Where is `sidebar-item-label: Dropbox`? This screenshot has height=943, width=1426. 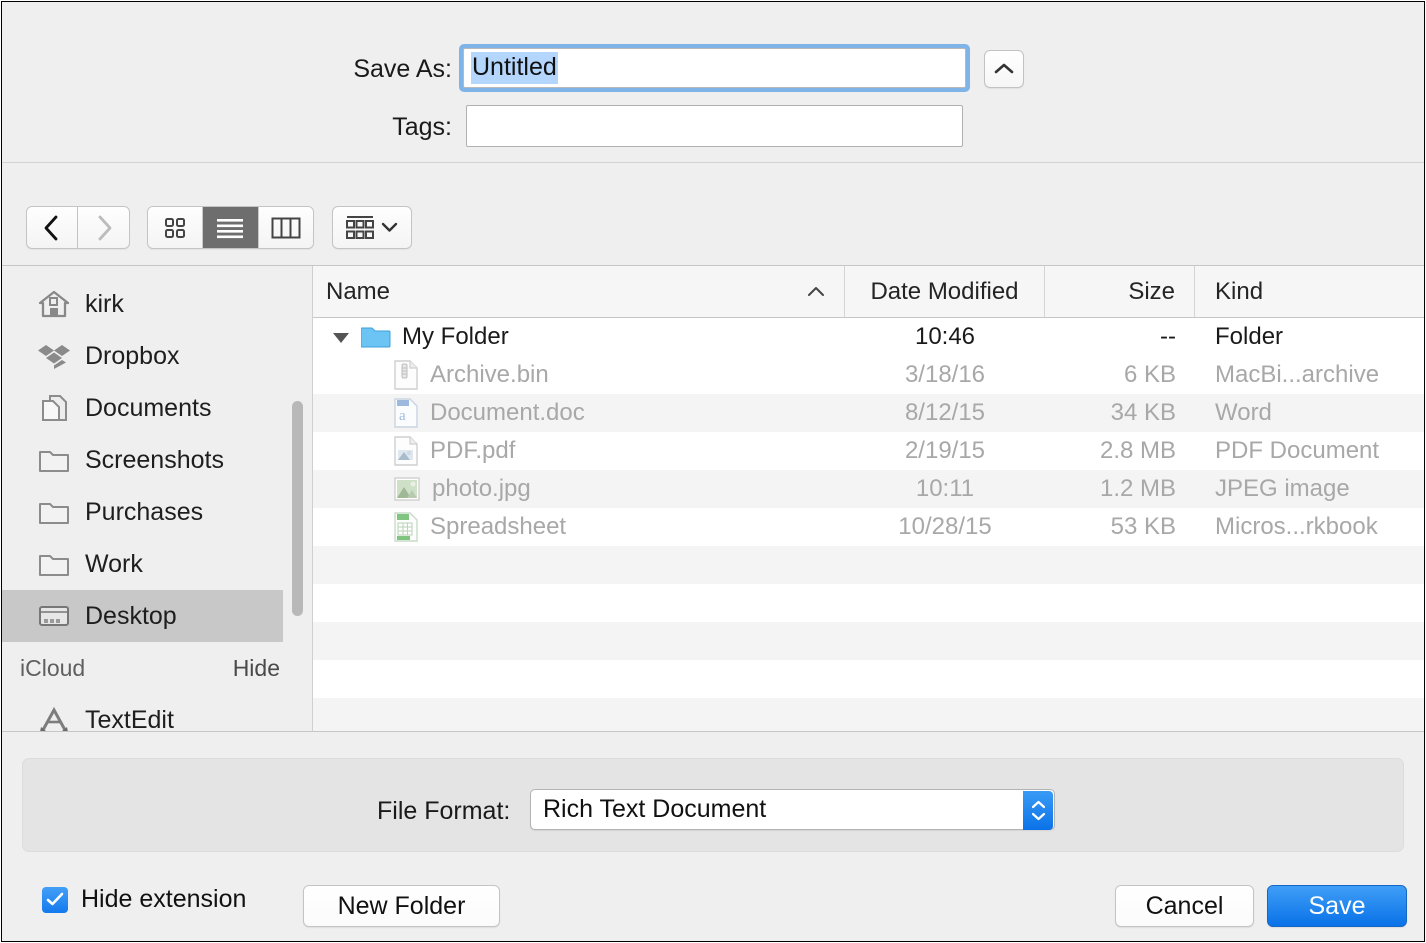
sidebar-item-label: Dropbox is located at coordinates (132, 355).